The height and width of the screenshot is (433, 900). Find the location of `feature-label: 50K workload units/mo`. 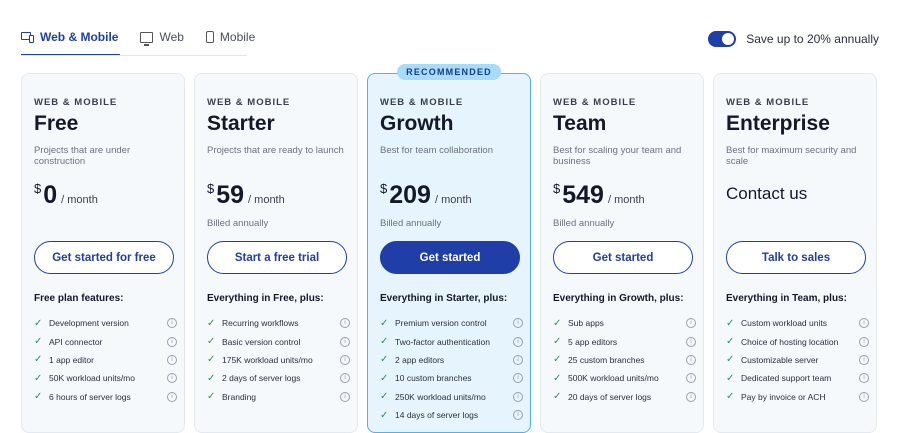

feature-label: 50K workload units/mo is located at coordinates (92, 378).